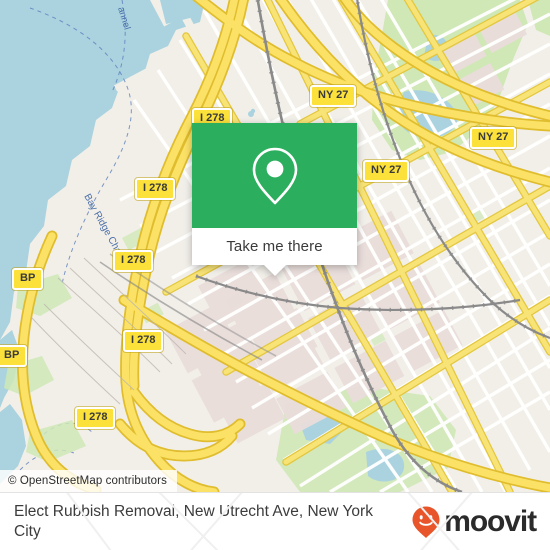  I want to click on osm-attribution: © OpenStreetMap contributors, so click(88, 481).